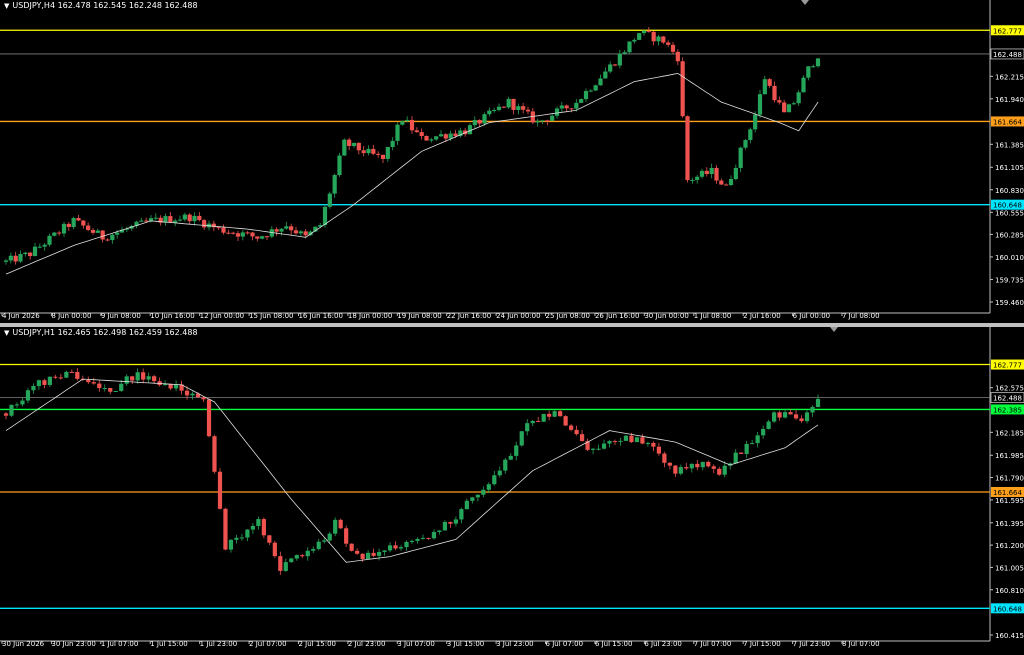 This screenshot has height=655, width=1024. What do you see at coordinates (834, 329) in the screenshot?
I see `h1-scroll-marker-icon` at bounding box center [834, 329].